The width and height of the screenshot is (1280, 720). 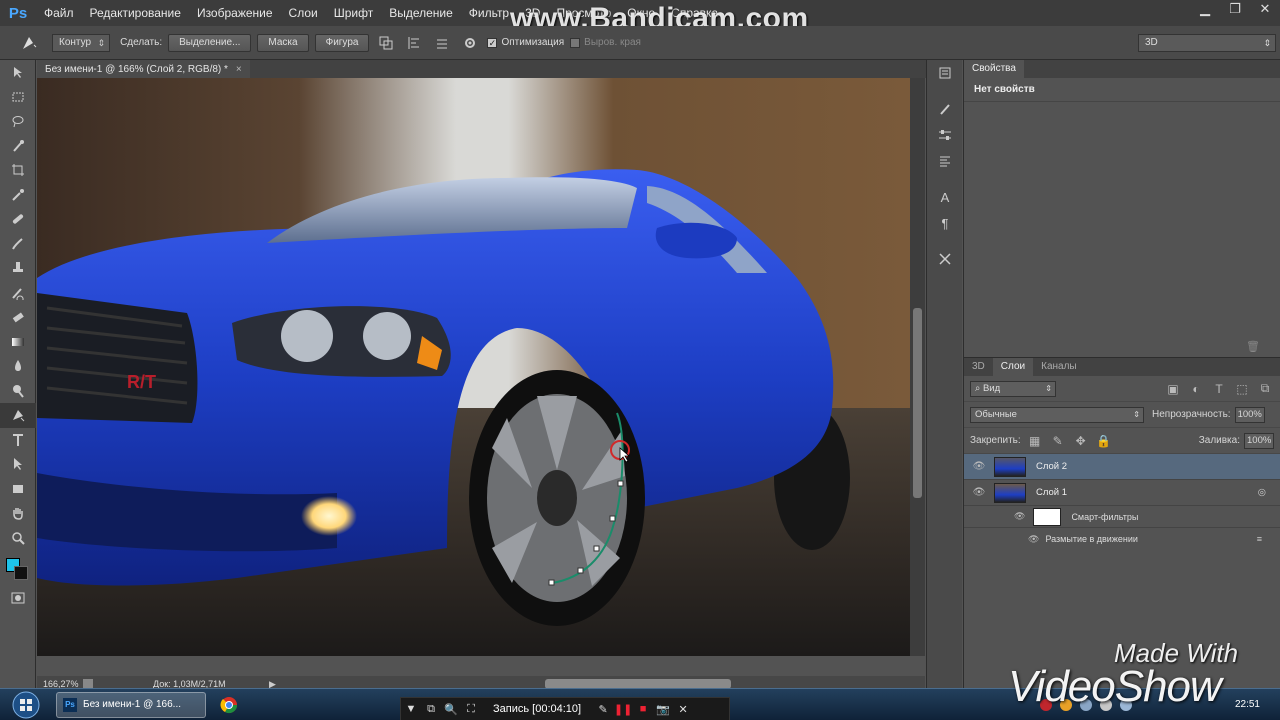 I want to click on gradient-icon, so click(x=18, y=342).